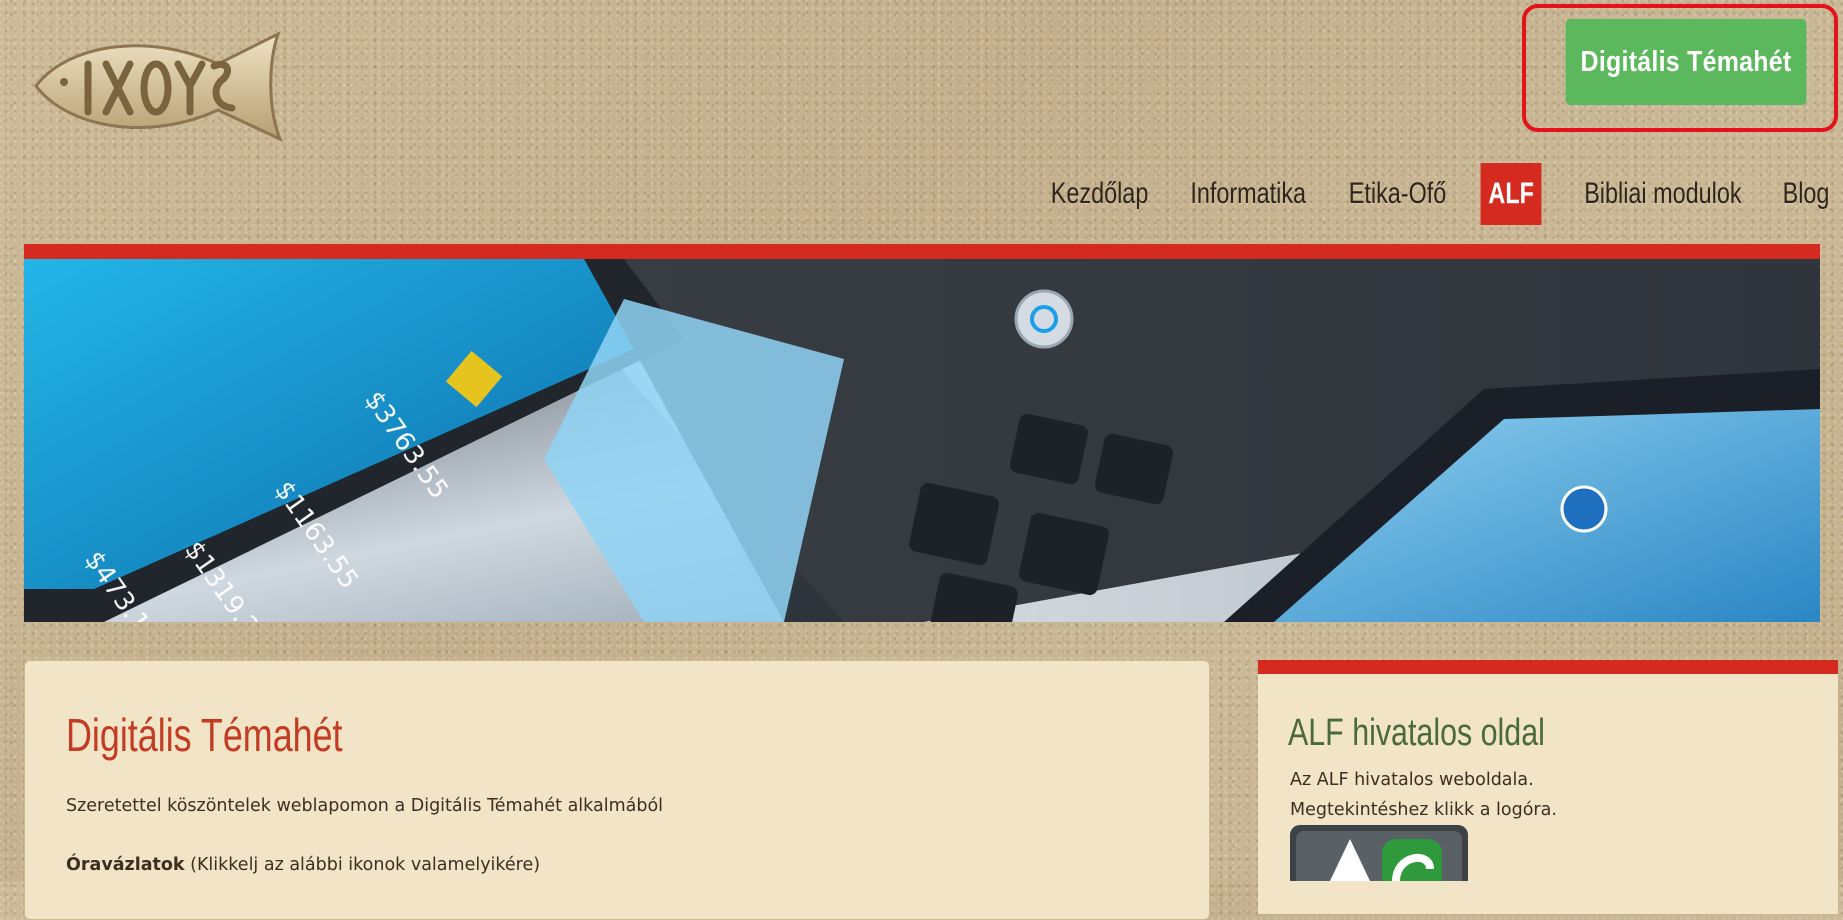  What do you see at coordinates (1511, 194) in the screenshot?
I see `nav-item-alf: ALF` at bounding box center [1511, 194].